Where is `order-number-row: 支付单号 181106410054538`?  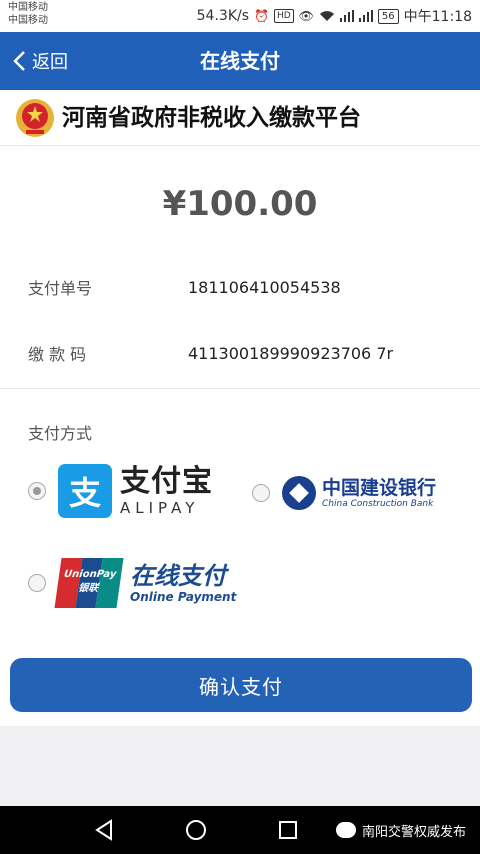 order-number-row: 支付单号 181106410054538 is located at coordinates (244, 287).